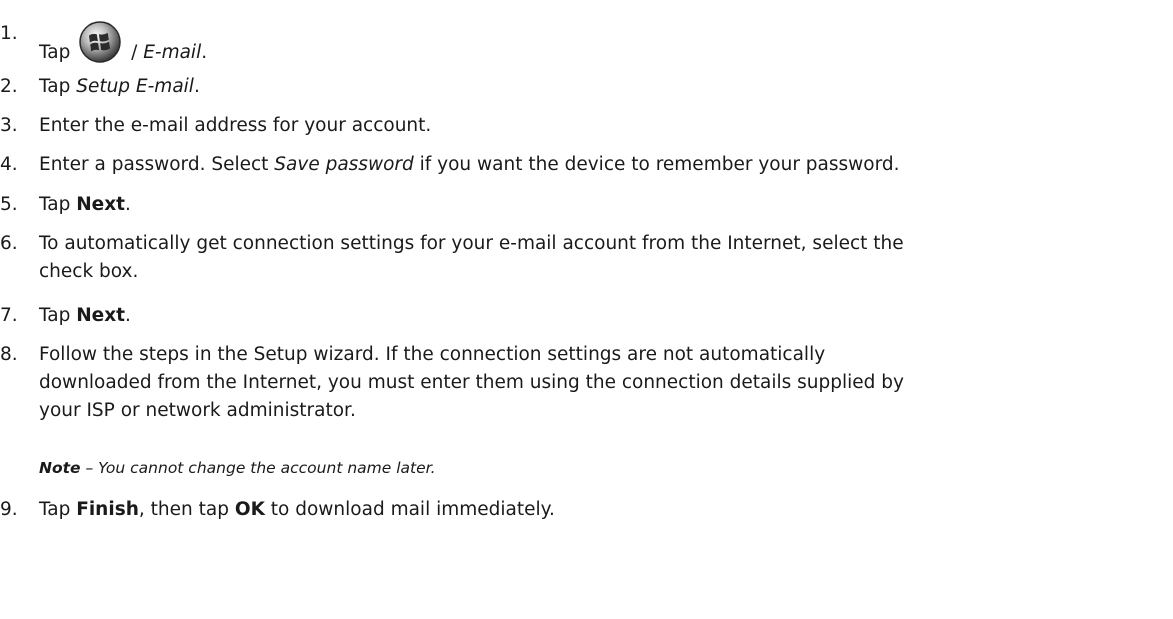 The width and height of the screenshot is (1173, 619). What do you see at coordinates (9, 509) in the screenshot?
I see `step-number: 9.` at bounding box center [9, 509].